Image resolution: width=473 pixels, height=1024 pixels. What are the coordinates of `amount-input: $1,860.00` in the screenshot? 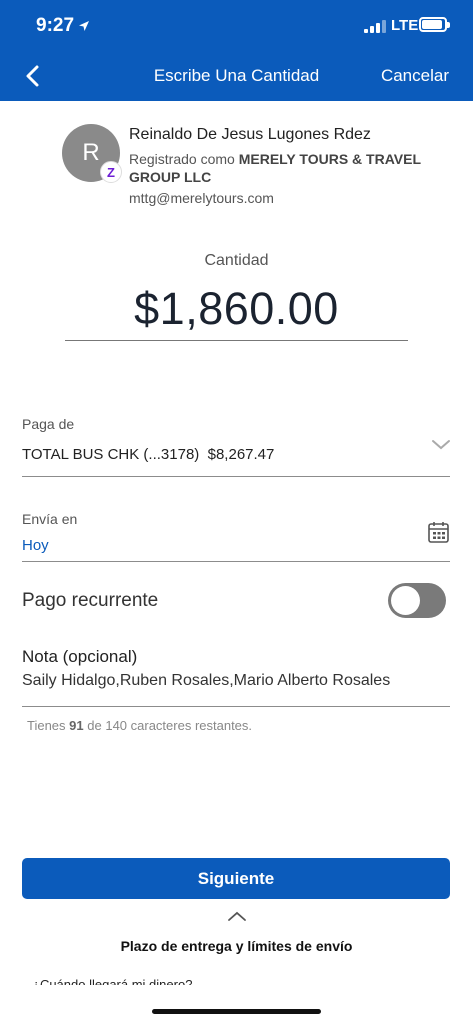 It's located at (236, 309).